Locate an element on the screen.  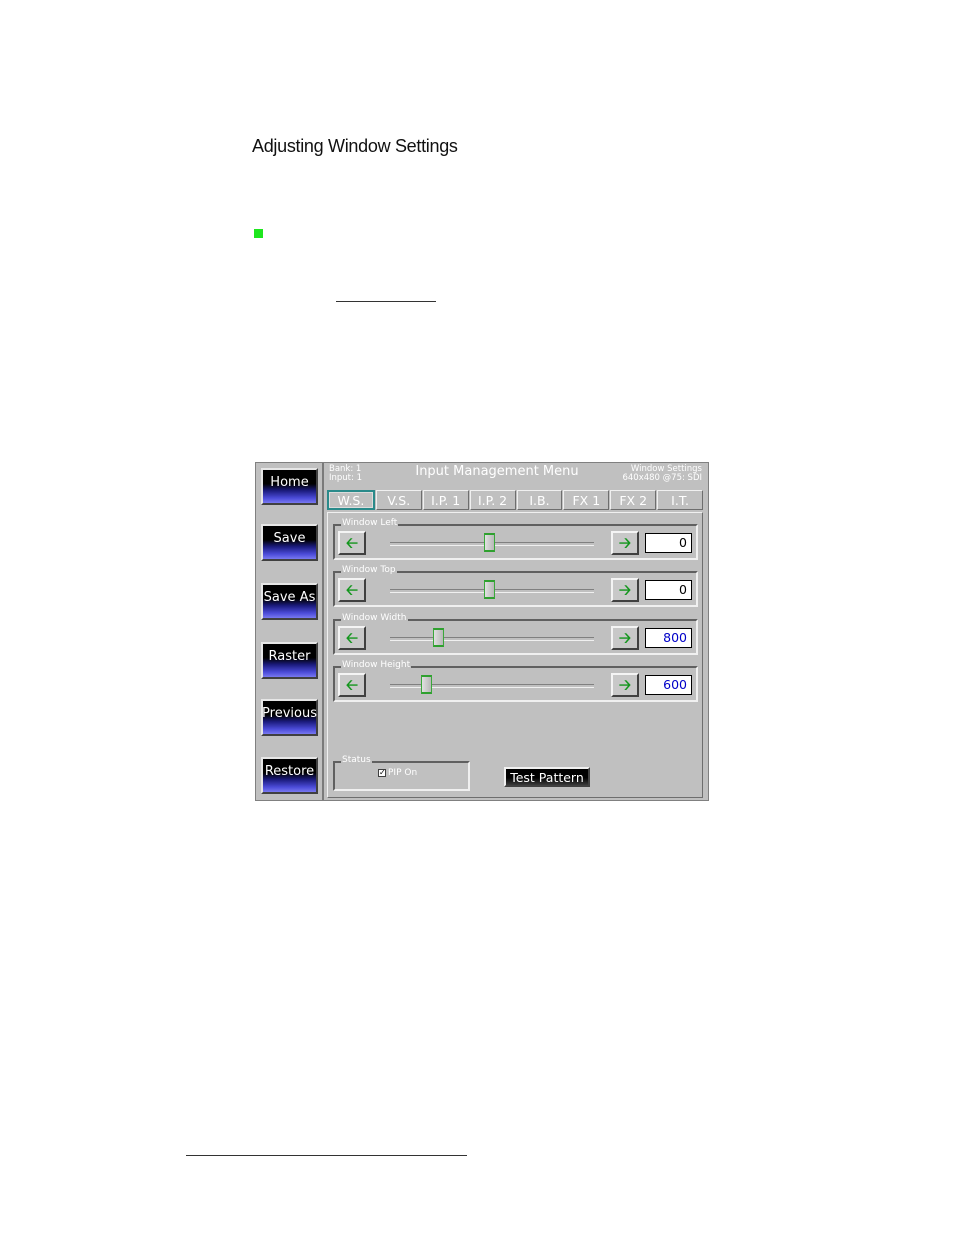
window-left-decrease-button: 🡠 is located at coordinates (352, 543).